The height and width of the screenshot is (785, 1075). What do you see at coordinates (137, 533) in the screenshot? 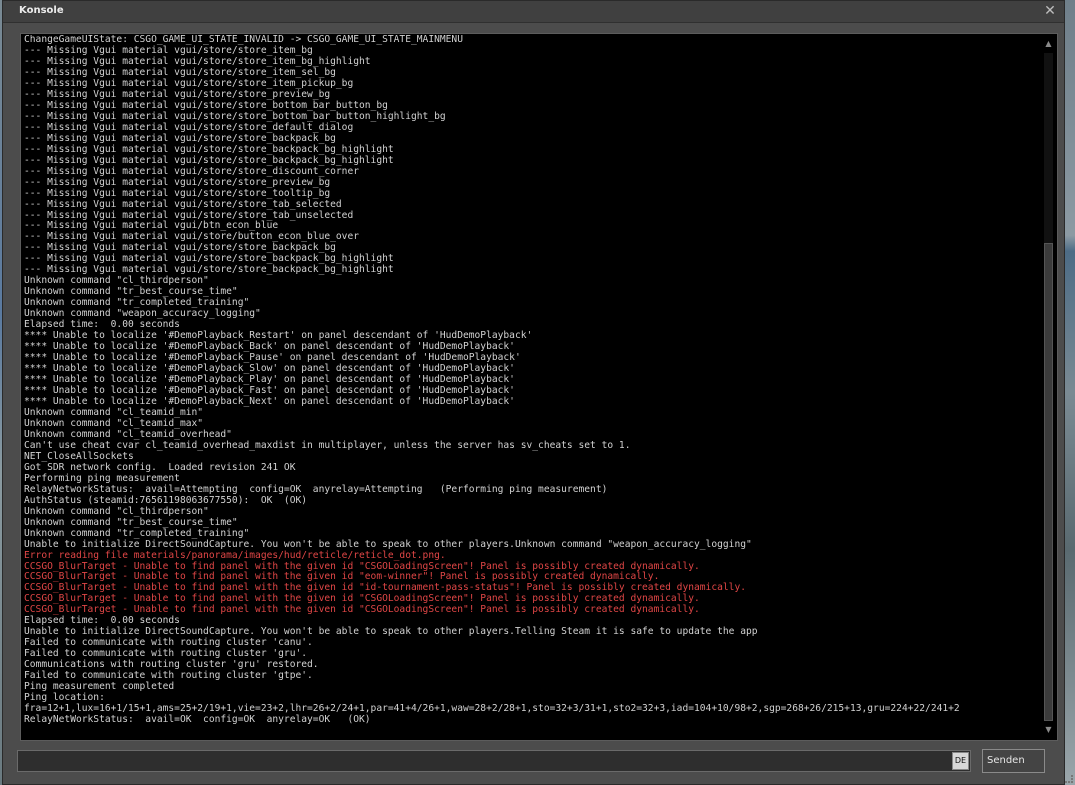
I see `log-line: Unknown command "tr_completed_training"` at bounding box center [137, 533].